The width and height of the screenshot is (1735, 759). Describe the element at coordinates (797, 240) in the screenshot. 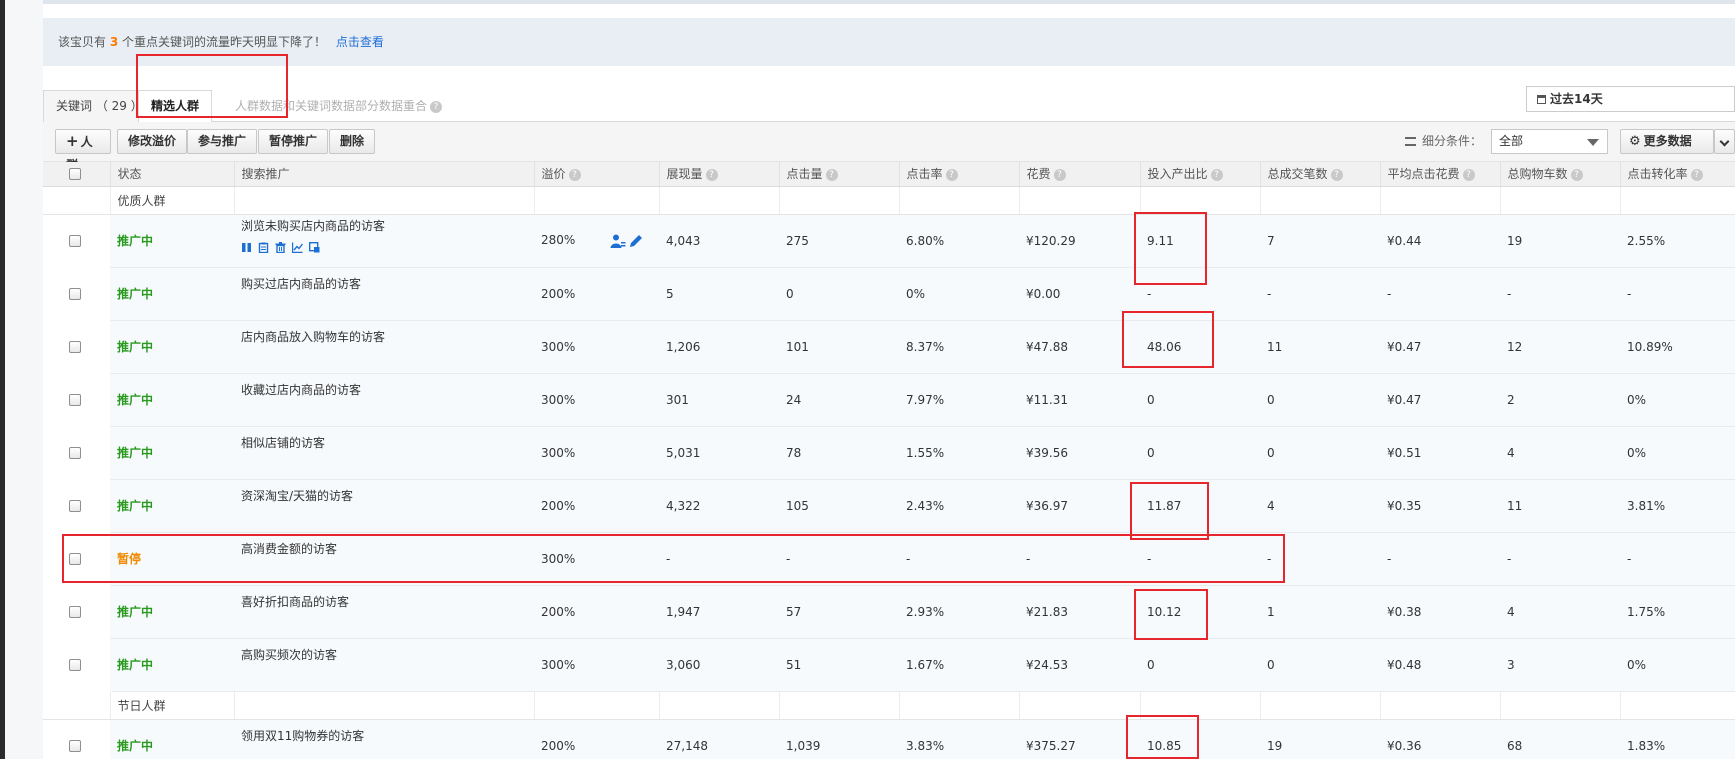

I see `clicks-value: 275` at that location.